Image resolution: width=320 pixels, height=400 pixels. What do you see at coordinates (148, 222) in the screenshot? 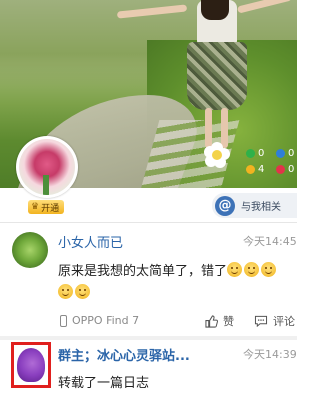
I see `divider` at bounding box center [148, 222].